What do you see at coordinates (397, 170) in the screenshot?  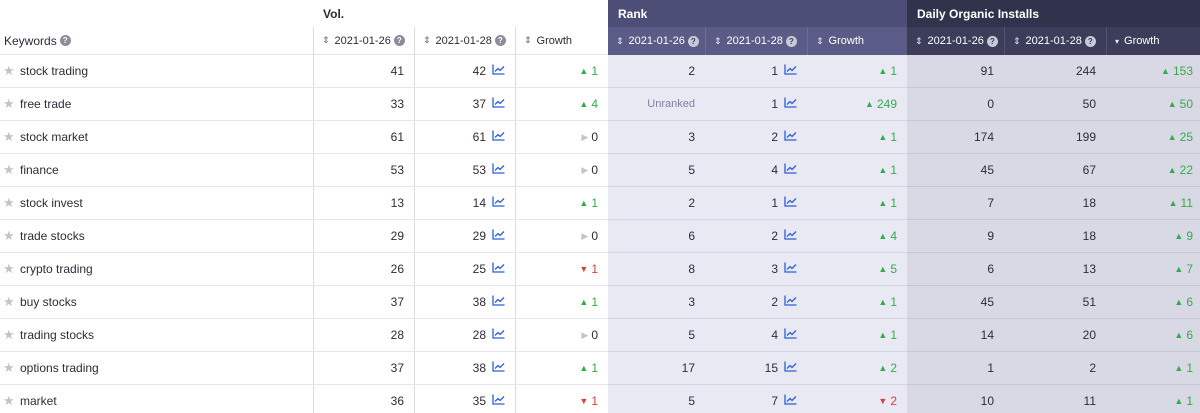 I see `vol-value: 53` at bounding box center [397, 170].